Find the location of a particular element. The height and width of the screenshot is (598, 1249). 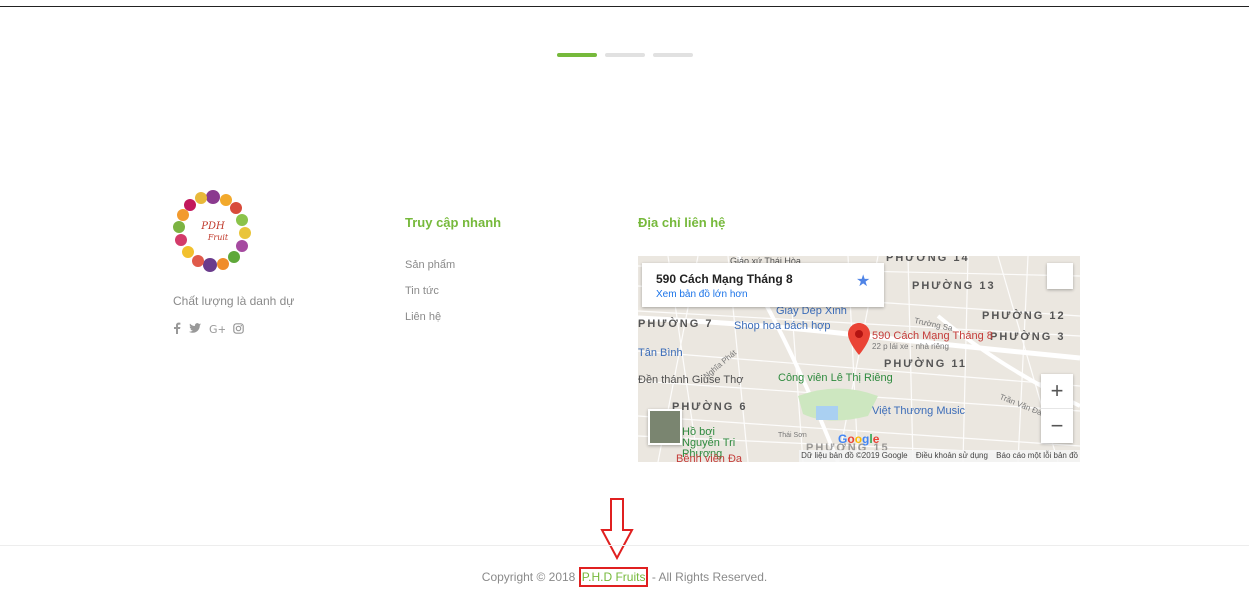

instagram-icon is located at coordinates (238, 328).